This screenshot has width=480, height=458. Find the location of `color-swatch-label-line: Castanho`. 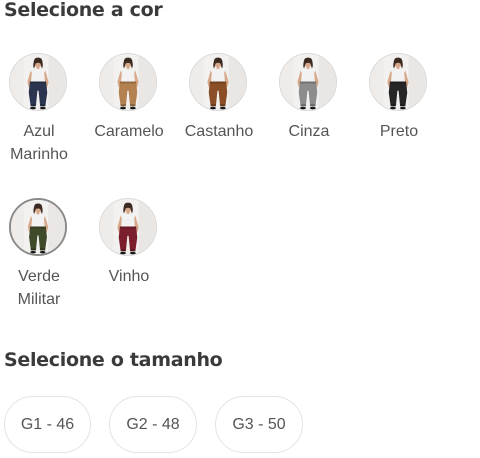

color-swatch-label-line: Castanho is located at coordinates (219, 131).